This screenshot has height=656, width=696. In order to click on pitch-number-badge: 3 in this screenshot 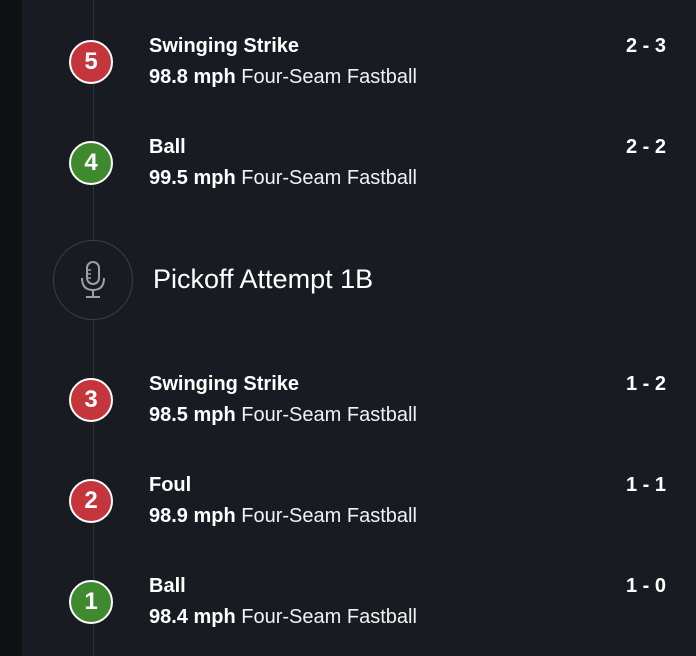, I will do `click(91, 400)`.